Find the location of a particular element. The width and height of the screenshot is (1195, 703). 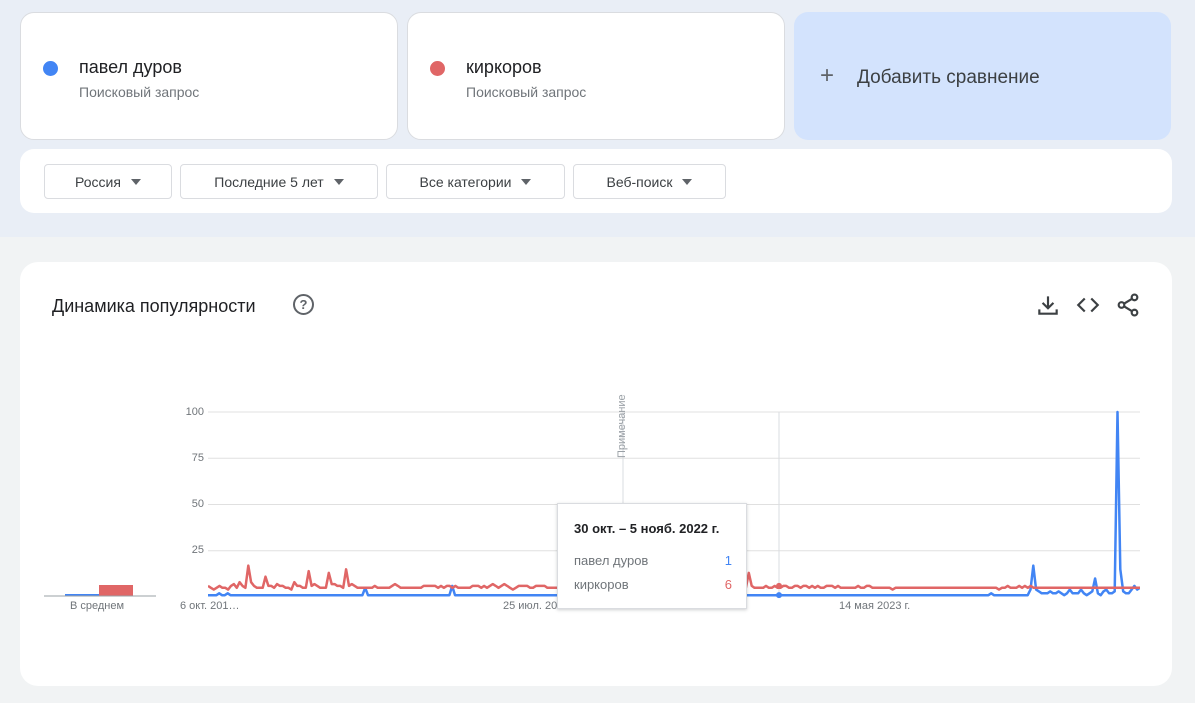

term-card-pavel-durov: павел дуров Поисковый запрос is located at coordinates (209, 76).